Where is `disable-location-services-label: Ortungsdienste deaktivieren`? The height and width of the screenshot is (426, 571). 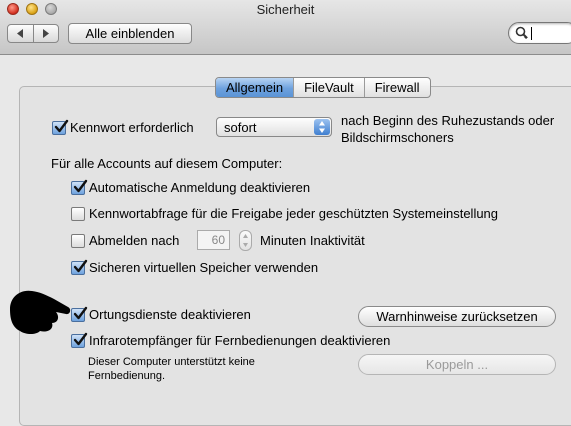 disable-location-services-label: Ortungsdienste deaktivieren is located at coordinates (170, 314).